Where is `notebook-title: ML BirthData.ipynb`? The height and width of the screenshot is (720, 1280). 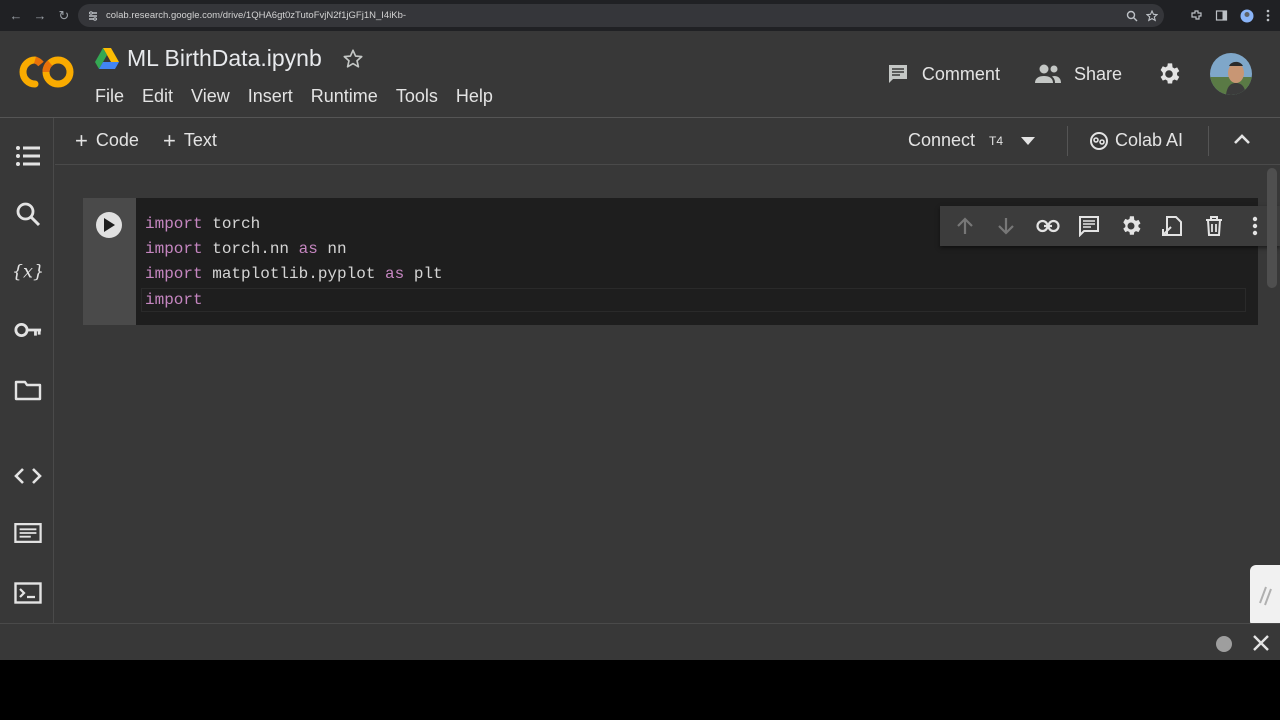 notebook-title: ML BirthData.ipynb is located at coordinates (224, 58).